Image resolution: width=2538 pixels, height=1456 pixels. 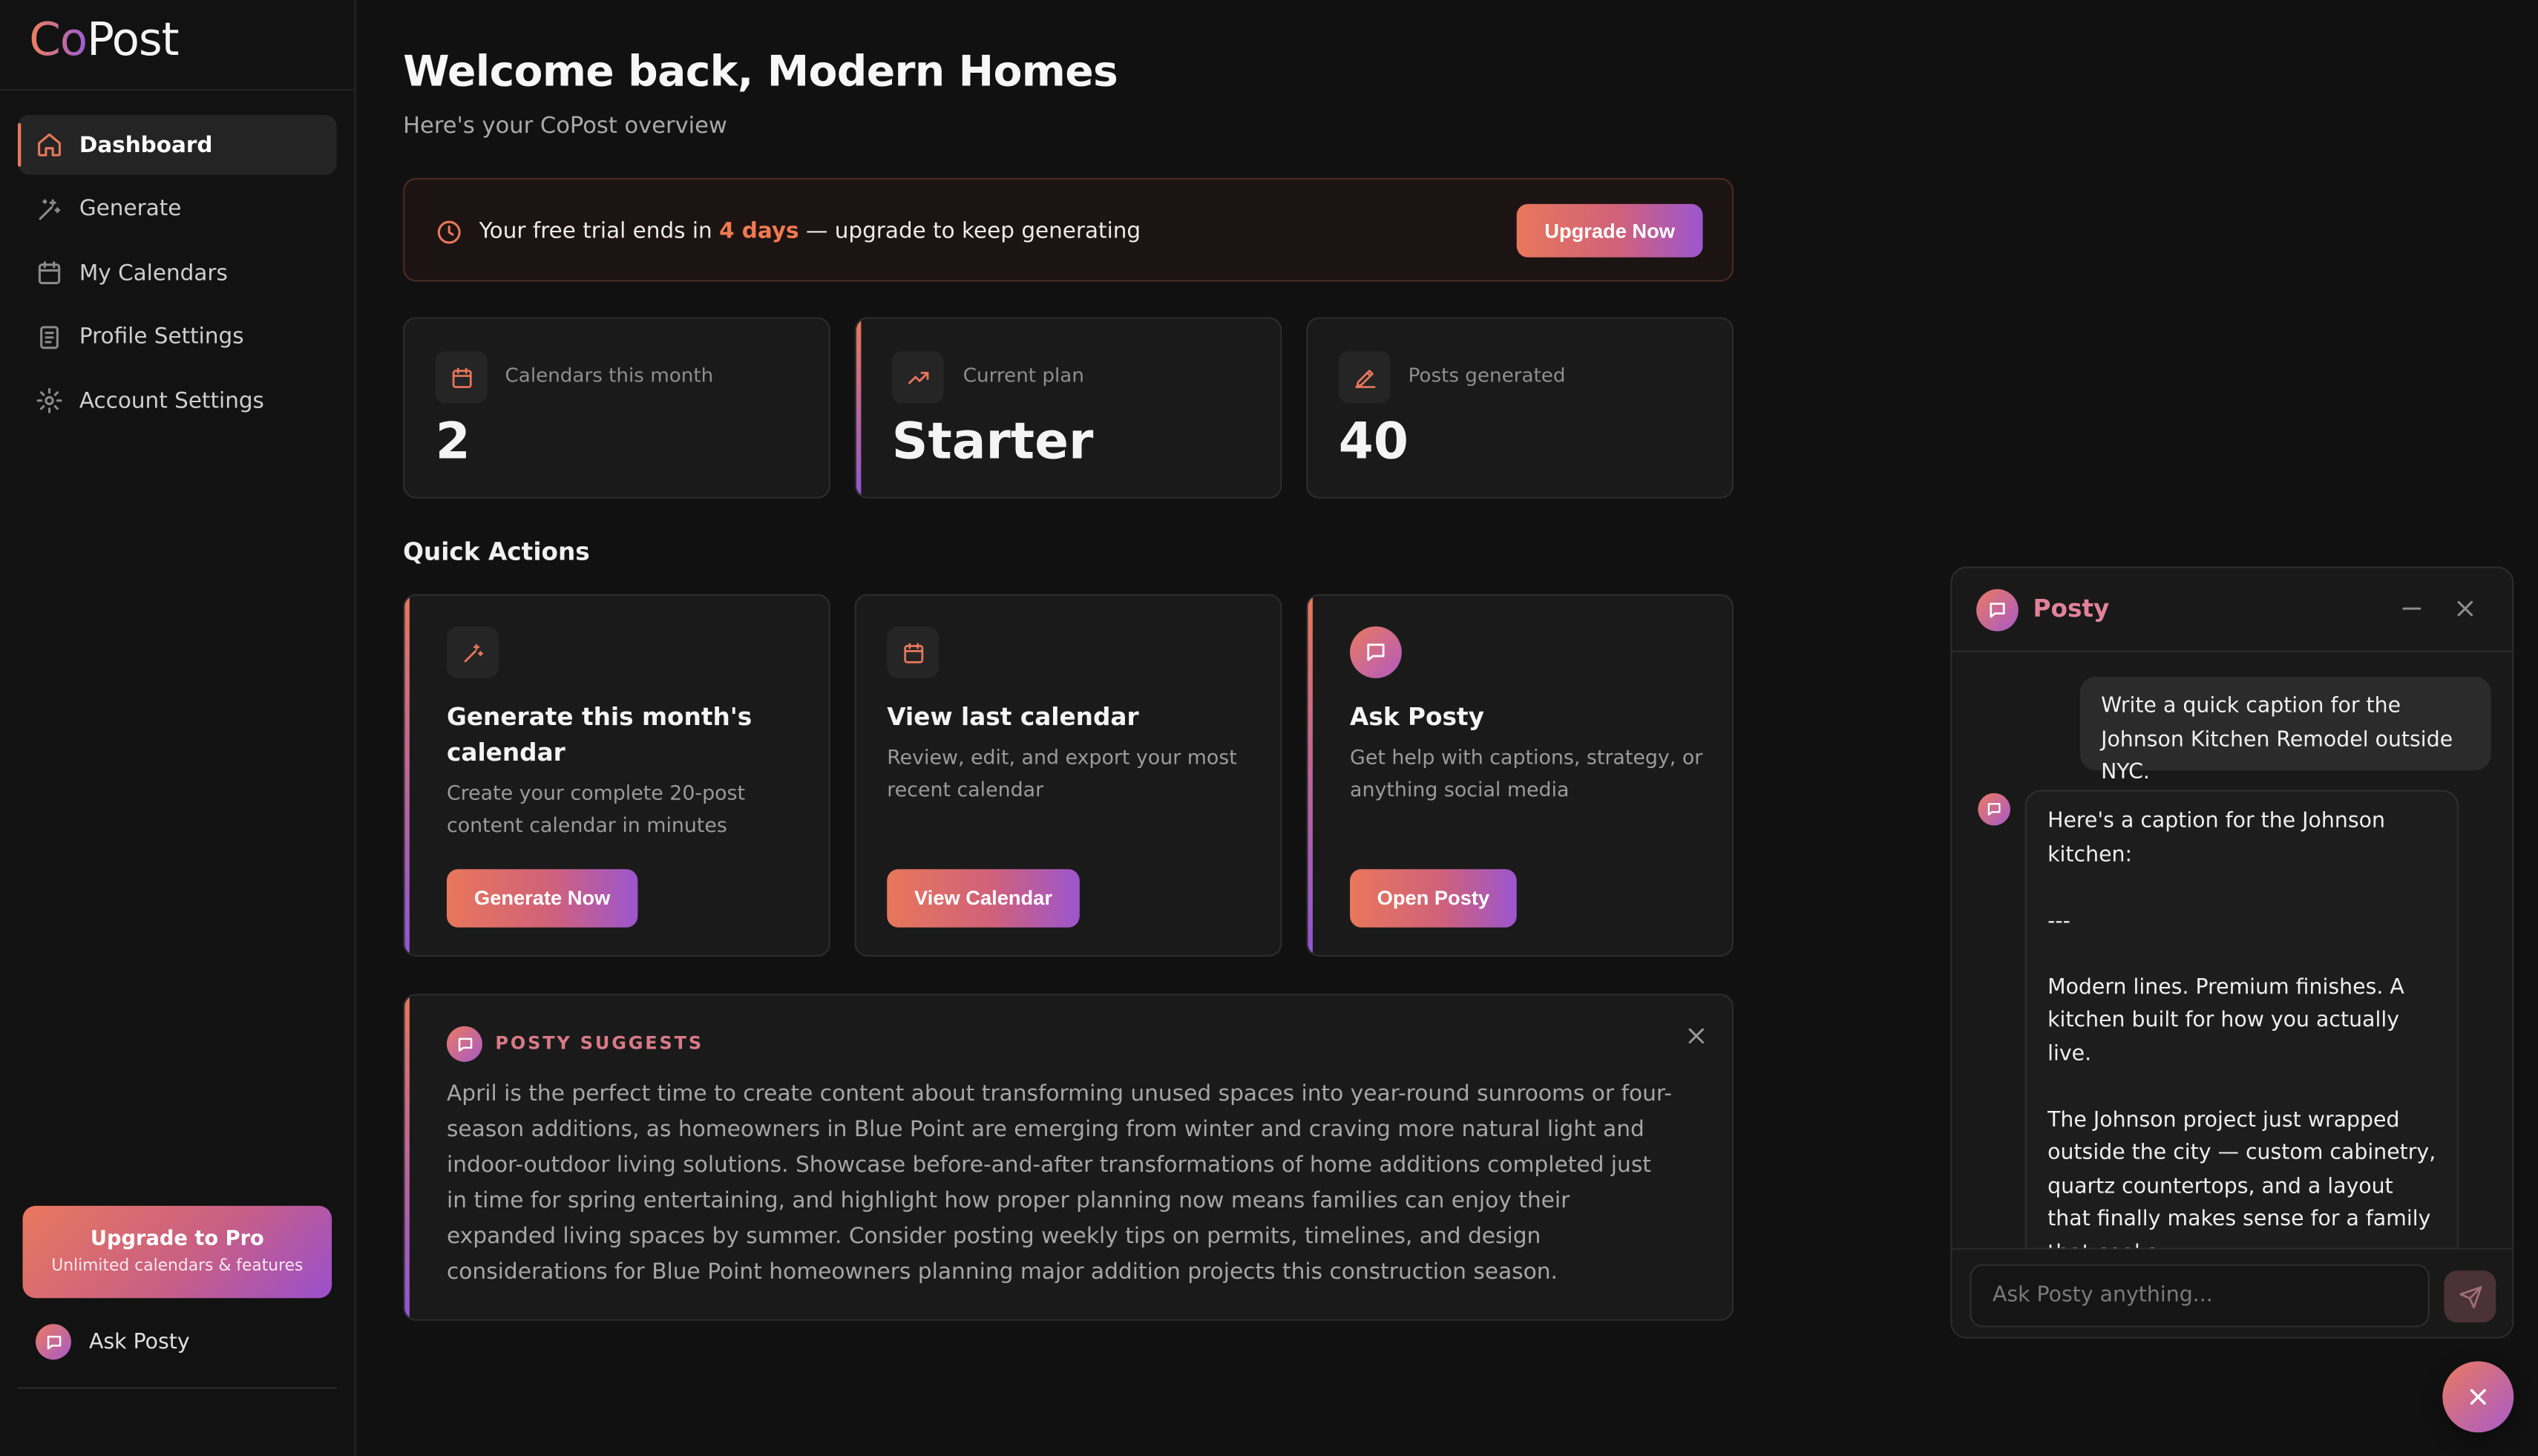 I want to click on stat-card-posts: Posts generated 40, so click(x=1520, y=408).